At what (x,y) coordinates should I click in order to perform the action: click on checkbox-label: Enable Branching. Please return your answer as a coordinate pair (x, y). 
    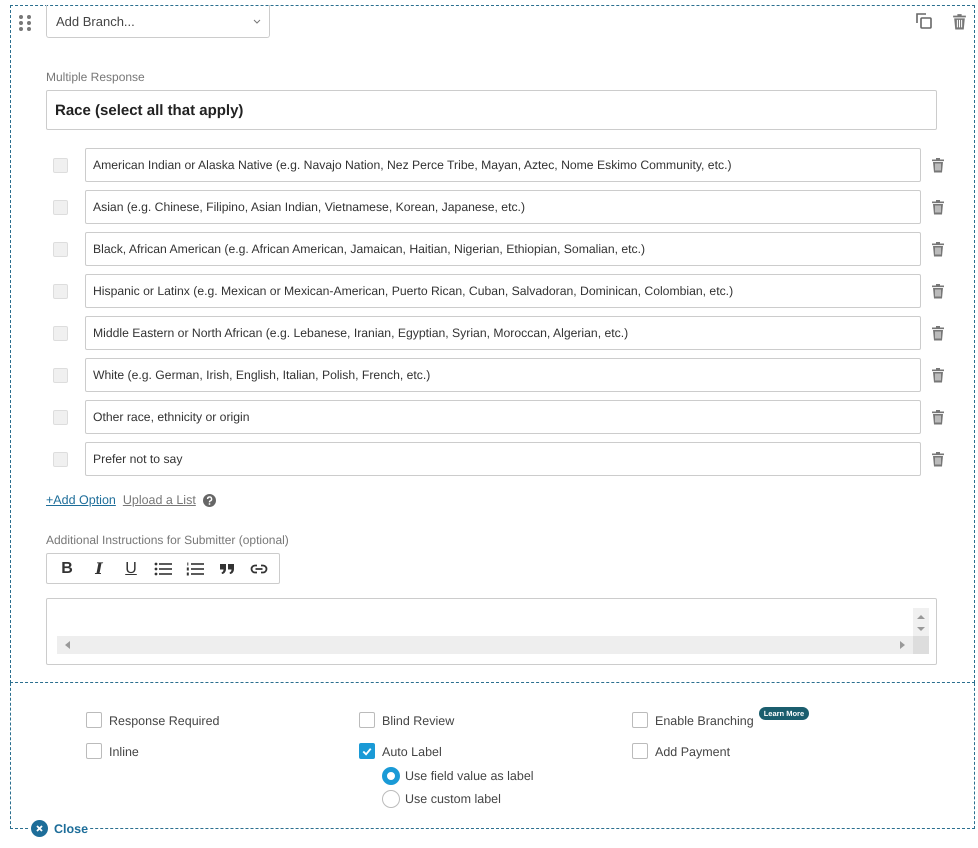
    Looking at the image, I should click on (704, 721).